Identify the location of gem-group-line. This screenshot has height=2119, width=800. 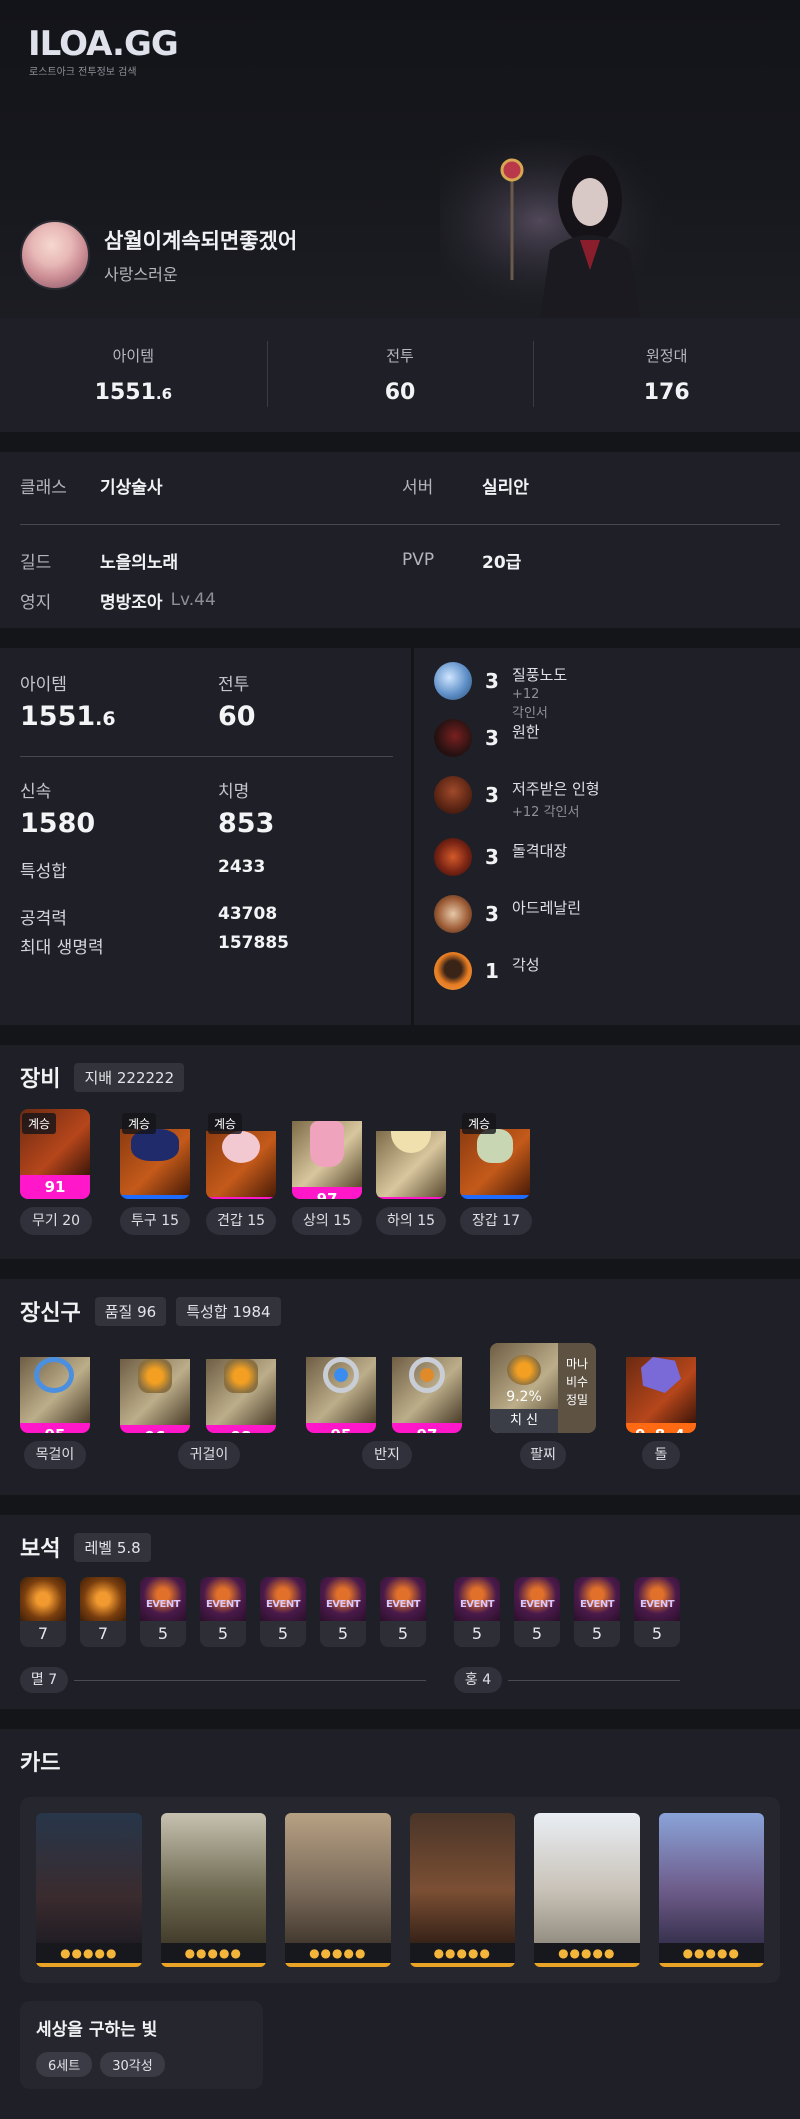
(594, 1680).